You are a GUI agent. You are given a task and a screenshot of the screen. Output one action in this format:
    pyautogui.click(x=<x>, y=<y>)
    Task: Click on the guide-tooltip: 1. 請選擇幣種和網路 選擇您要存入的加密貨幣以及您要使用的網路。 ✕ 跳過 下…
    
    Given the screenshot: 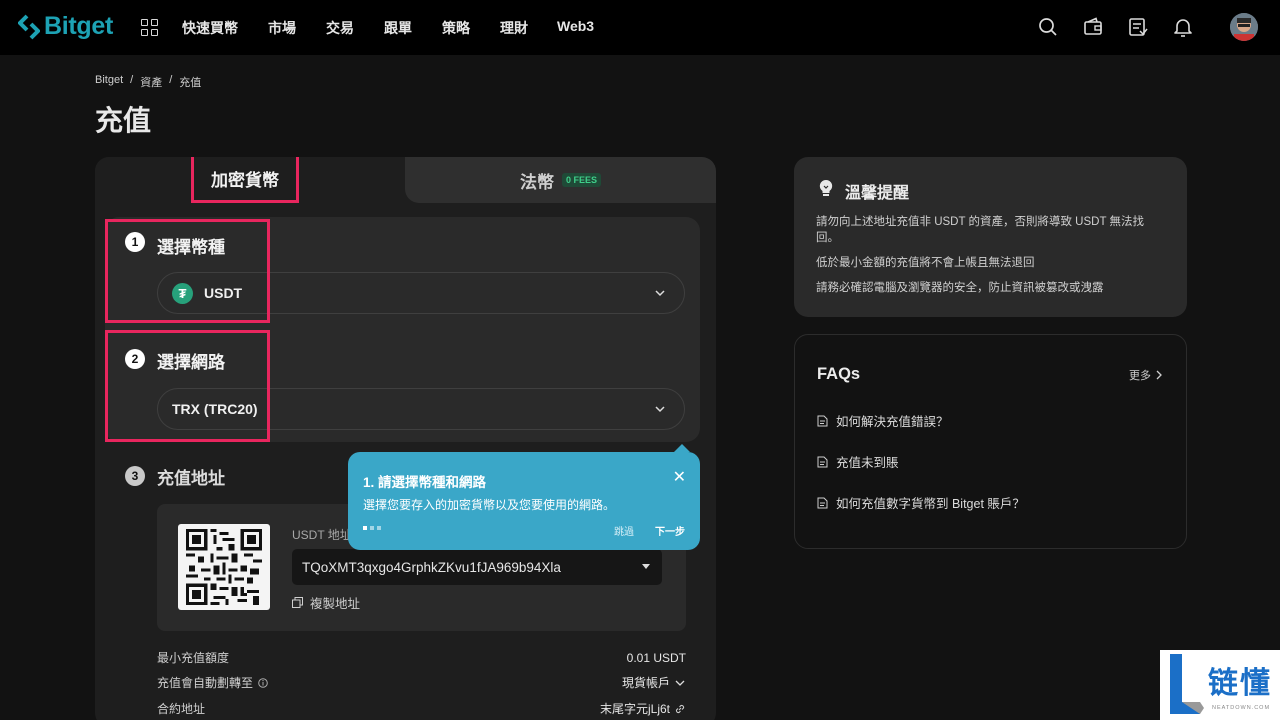 What is the action you would take?
    pyautogui.click(x=524, y=497)
    